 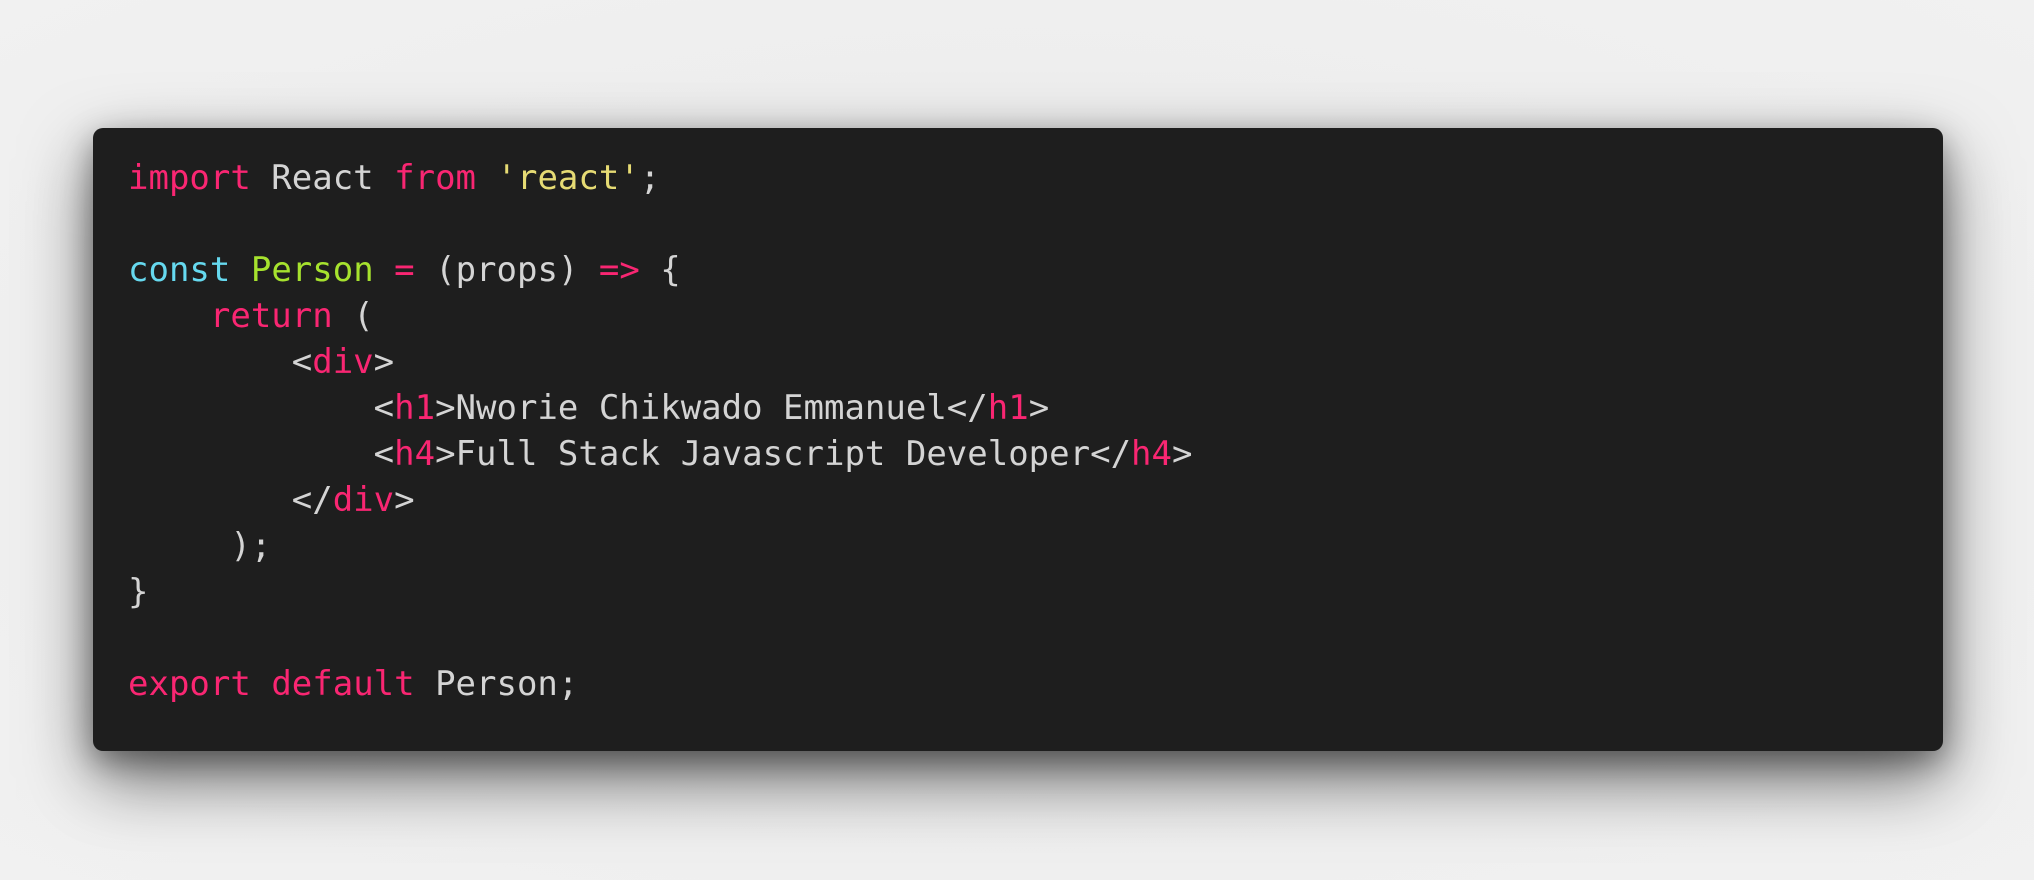 What do you see at coordinates (1018, 546) in the screenshot?
I see `code-line-9: );` at bounding box center [1018, 546].